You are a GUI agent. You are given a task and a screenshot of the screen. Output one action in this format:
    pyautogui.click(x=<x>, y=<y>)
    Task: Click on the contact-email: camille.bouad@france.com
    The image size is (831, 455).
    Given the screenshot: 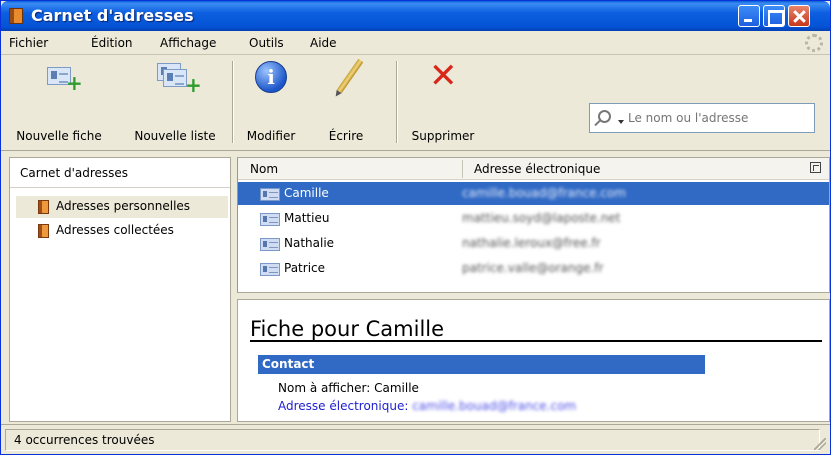 What is the action you would take?
    pyautogui.click(x=544, y=193)
    